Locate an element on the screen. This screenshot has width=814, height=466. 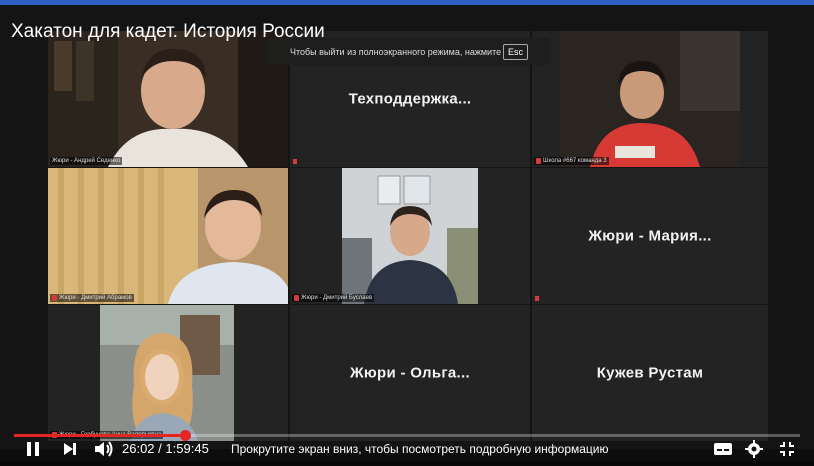
participant-label: Школа #667 команда 3 is located at coordinates (571, 161).